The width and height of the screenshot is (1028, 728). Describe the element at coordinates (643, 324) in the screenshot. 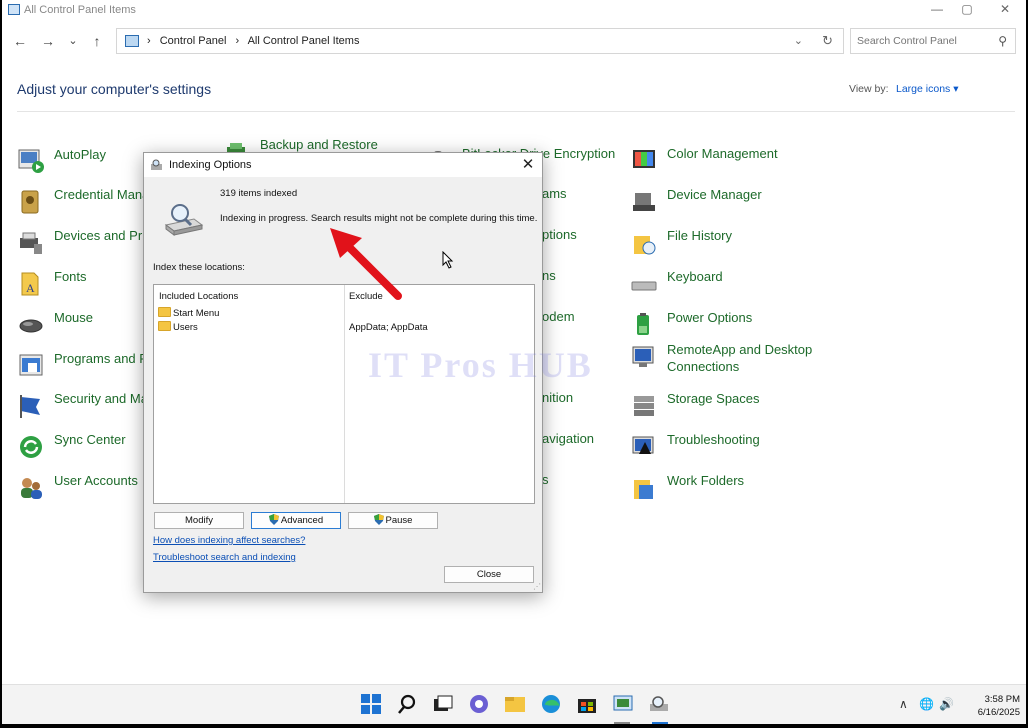

I see `power-icon` at that location.